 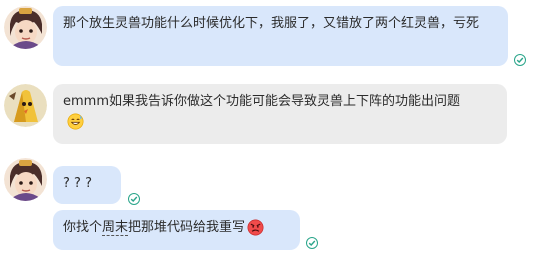 What do you see at coordinates (75, 121) in the screenshot?
I see `sweat-smile-emoji` at bounding box center [75, 121].